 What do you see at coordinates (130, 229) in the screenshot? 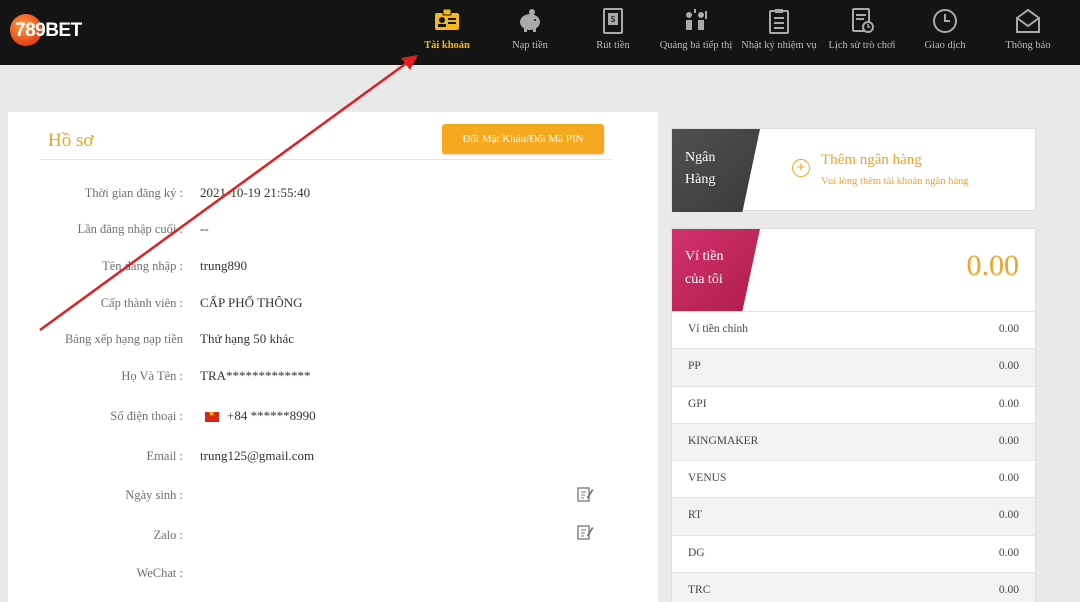
I see `field-label: Lần đăng nhập cuối :` at bounding box center [130, 229].